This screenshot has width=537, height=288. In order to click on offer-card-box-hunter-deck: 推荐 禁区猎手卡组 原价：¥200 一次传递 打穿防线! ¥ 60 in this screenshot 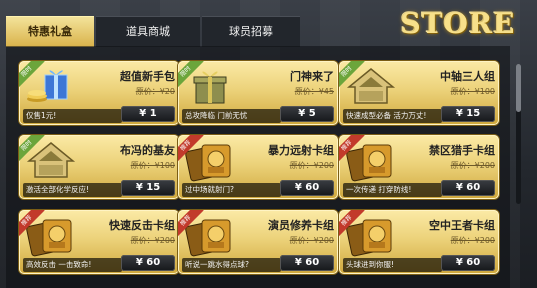, I will do `click(419, 167)`.